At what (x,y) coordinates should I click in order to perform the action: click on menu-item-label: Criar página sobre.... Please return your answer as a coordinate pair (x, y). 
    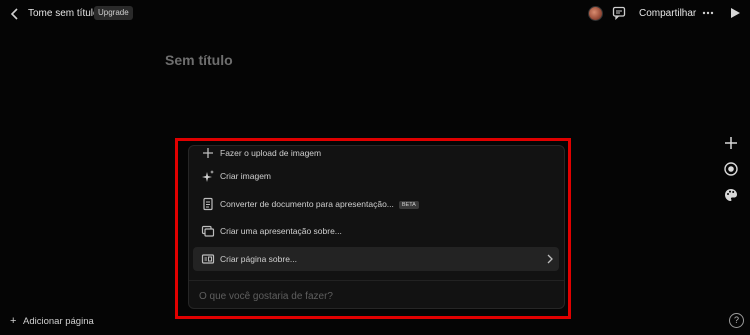
    Looking at the image, I should click on (259, 259).